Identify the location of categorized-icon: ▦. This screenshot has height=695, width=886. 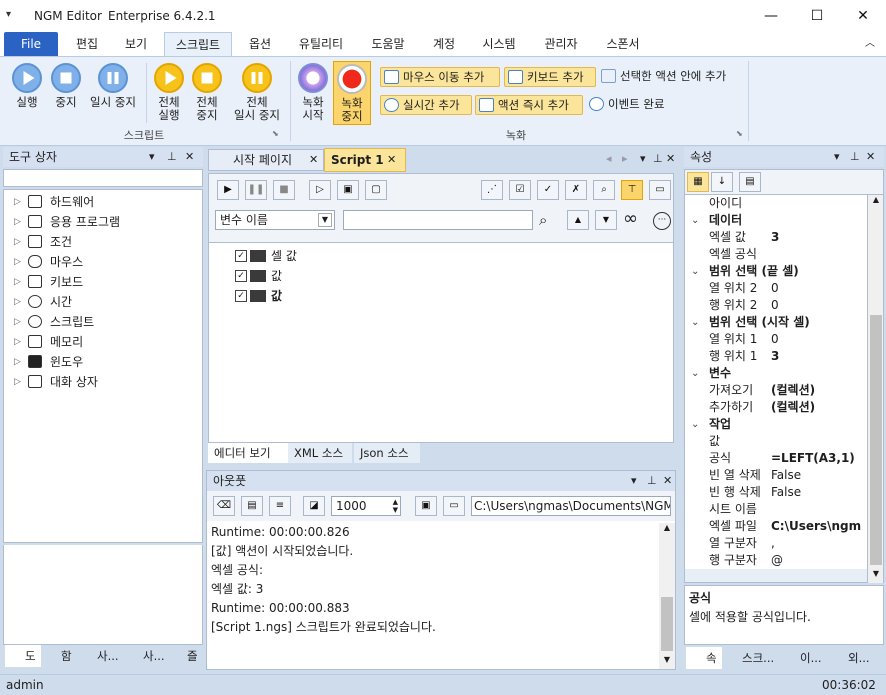
(698, 182).